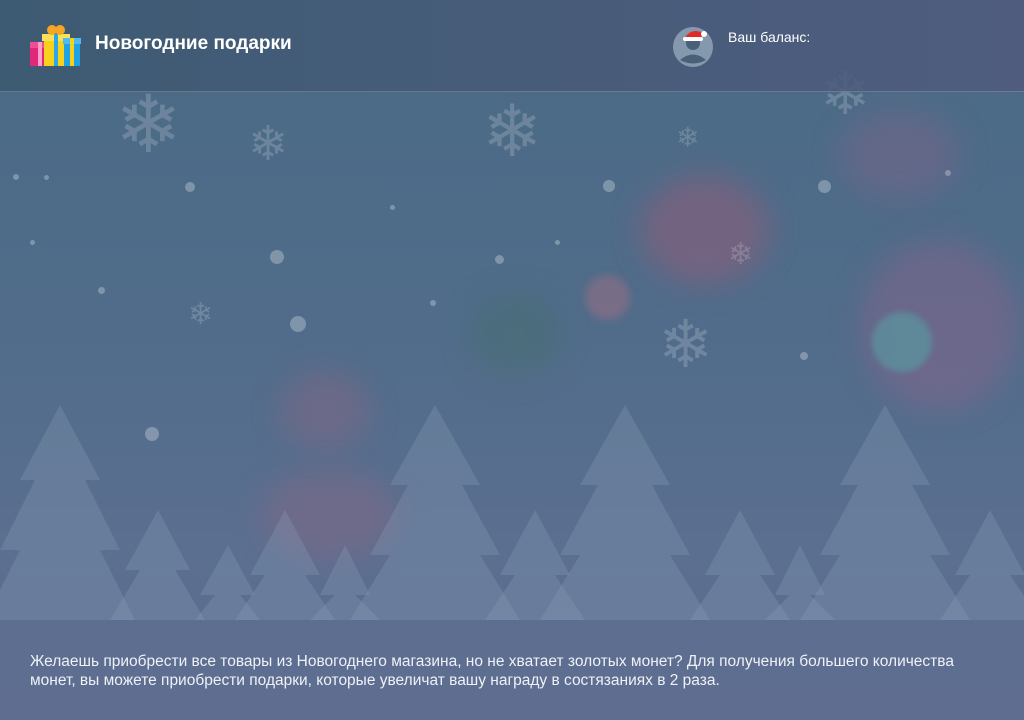 The image size is (1024, 720). I want to click on balance-label: Ваш баланс:, so click(769, 37).